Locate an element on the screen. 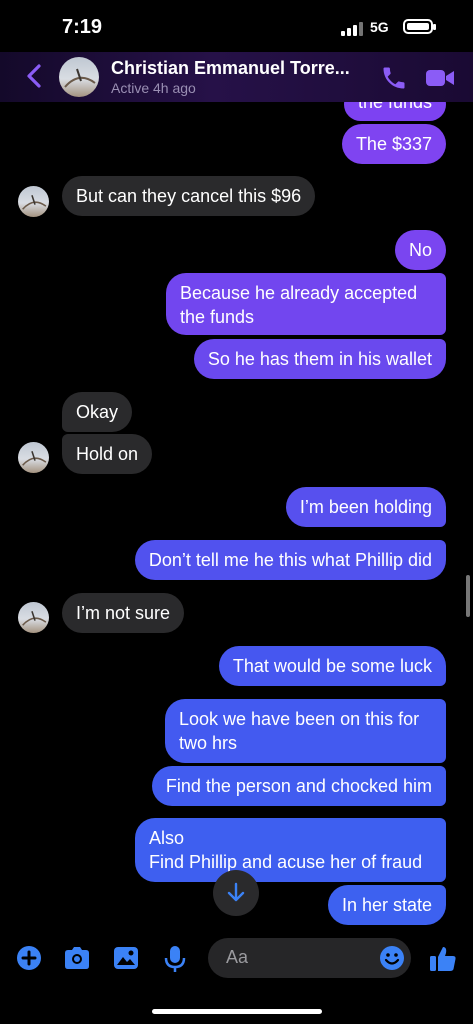  message-bubble: I’m not sure is located at coordinates (123, 613).